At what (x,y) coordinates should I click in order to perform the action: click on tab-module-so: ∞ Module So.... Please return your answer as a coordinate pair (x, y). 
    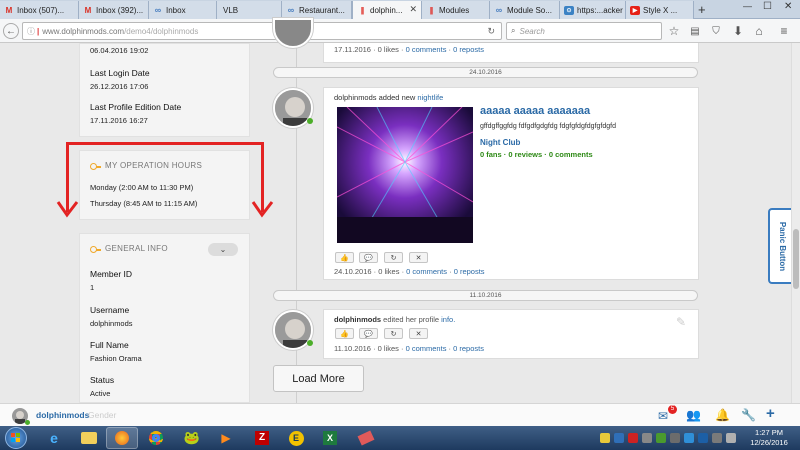
    Looking at the image, I should click on (525, 10).